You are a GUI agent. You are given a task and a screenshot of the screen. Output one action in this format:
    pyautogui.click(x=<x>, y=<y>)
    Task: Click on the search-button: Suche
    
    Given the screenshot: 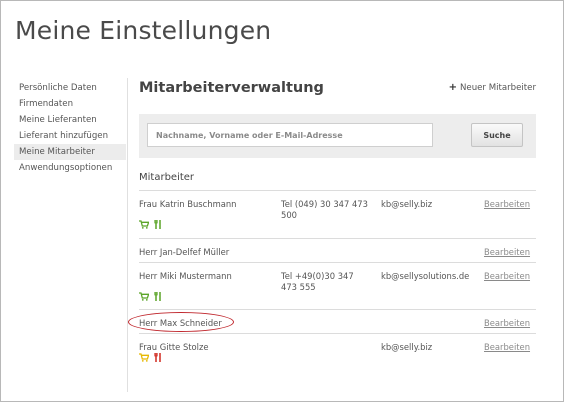 What is the action you would take?
    pyautogui.click(x=497, y=135)
    